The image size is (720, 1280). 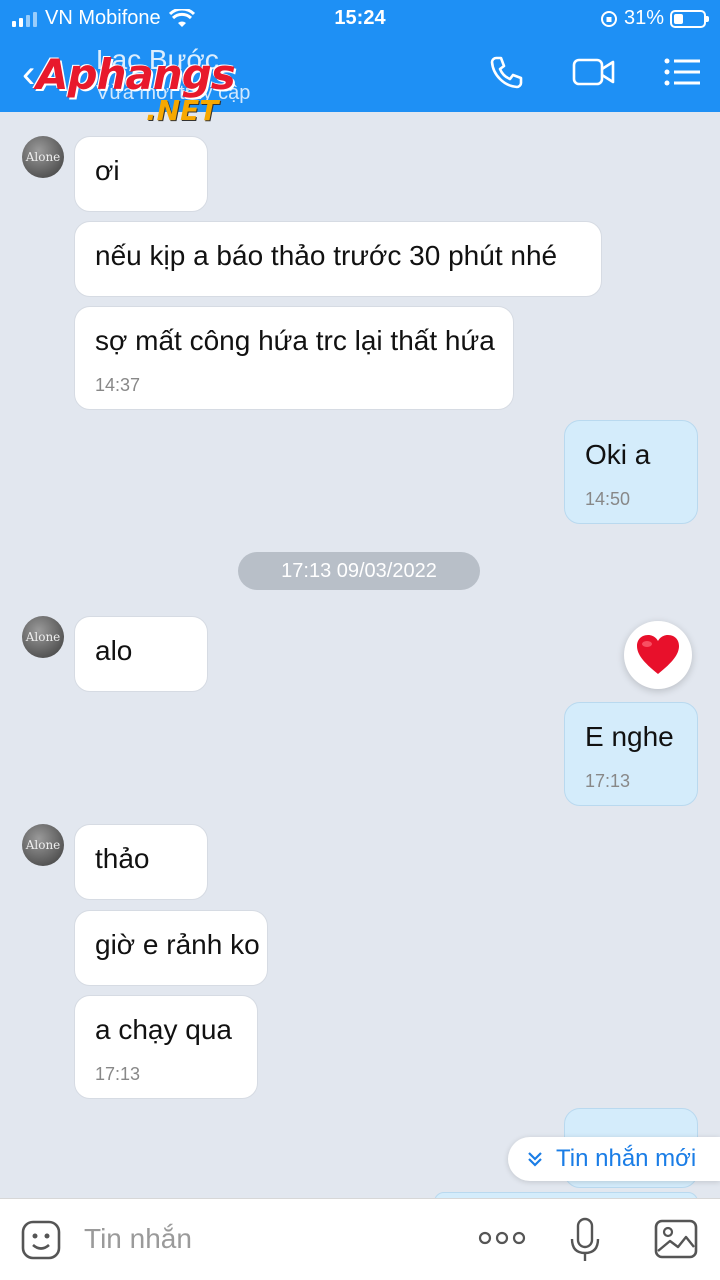 What do you see at coordinates (502, 1238) in the screenshot?
I see `more-options-icon` at bounding box center [502, 1238].